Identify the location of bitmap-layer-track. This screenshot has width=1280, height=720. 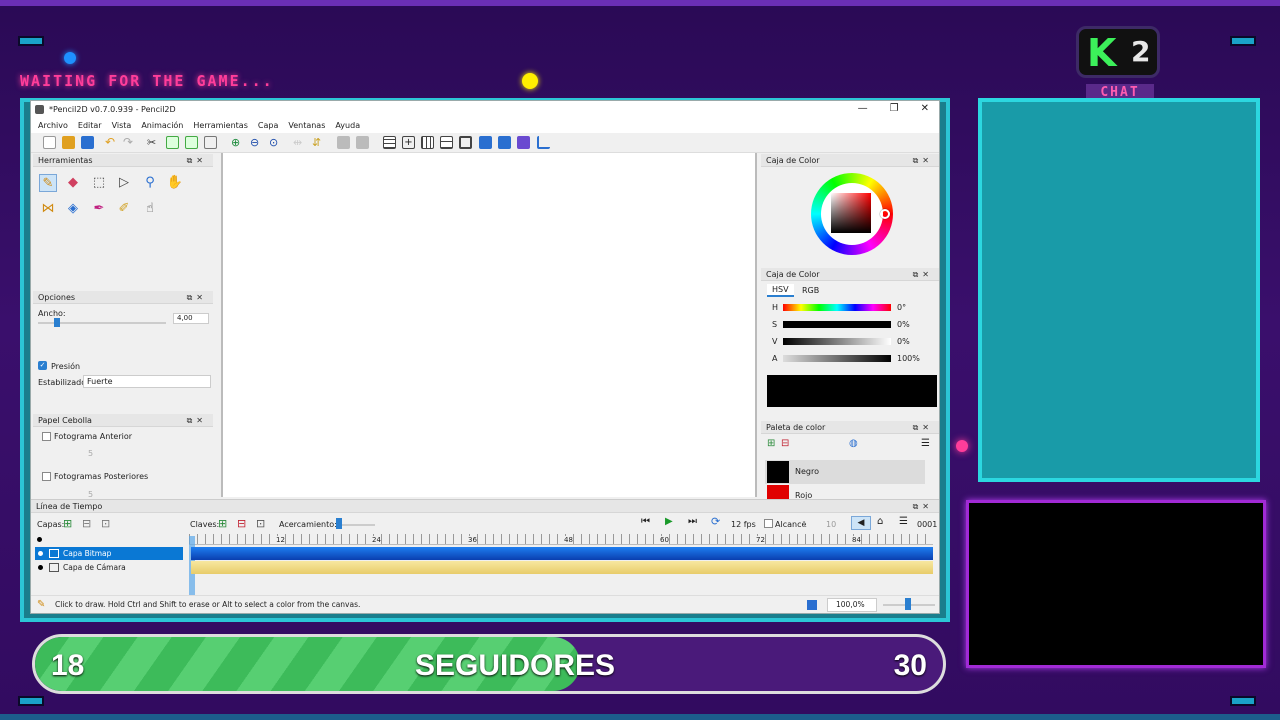
(562, 553).